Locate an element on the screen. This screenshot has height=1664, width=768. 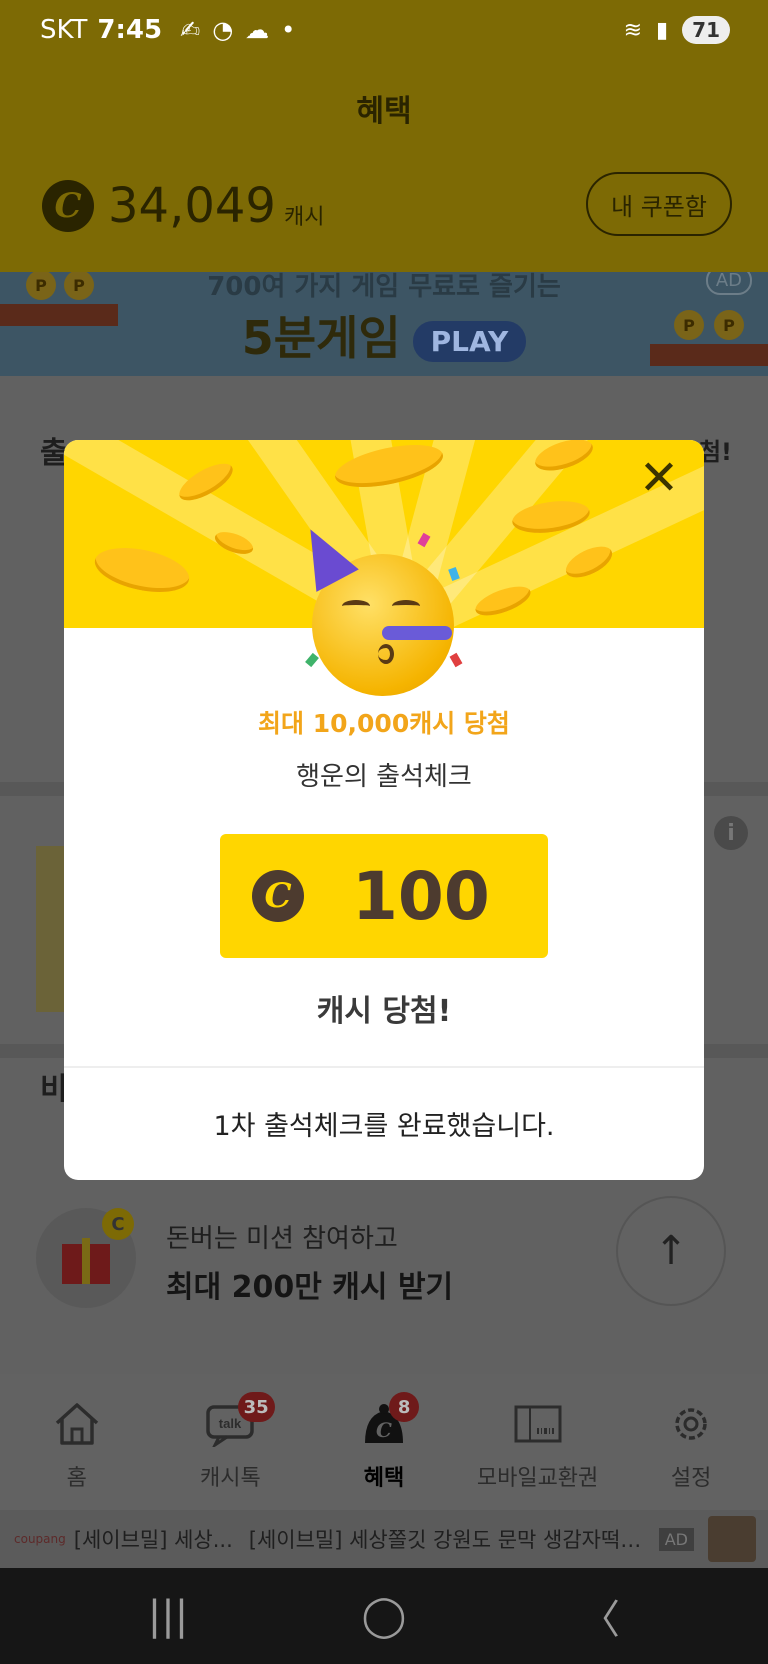
nav-benefits: 8 C 혜택 is located at coordinates (384, 1442).